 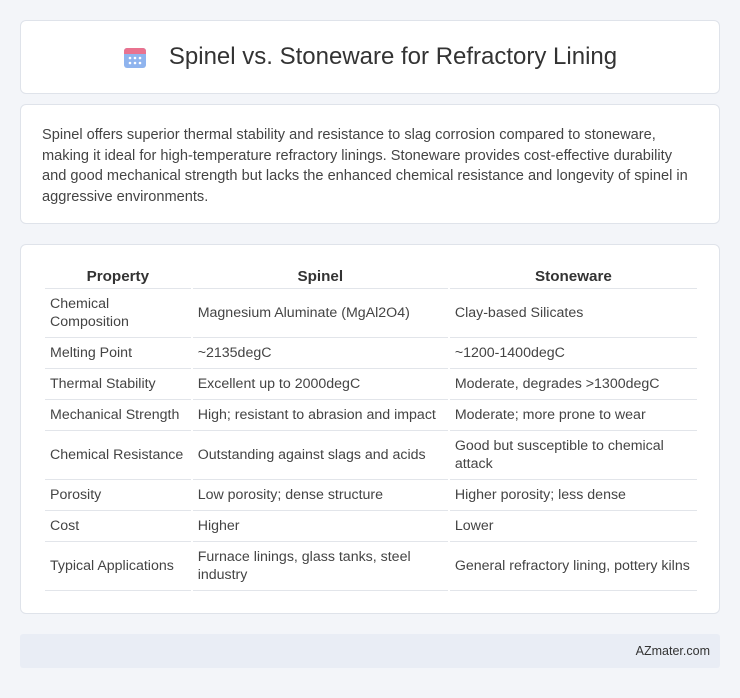 What do you see at coordinates (118, 353) in the screenshot?
I see `table-cell: Melting Point` at bounding box center [118, 353].